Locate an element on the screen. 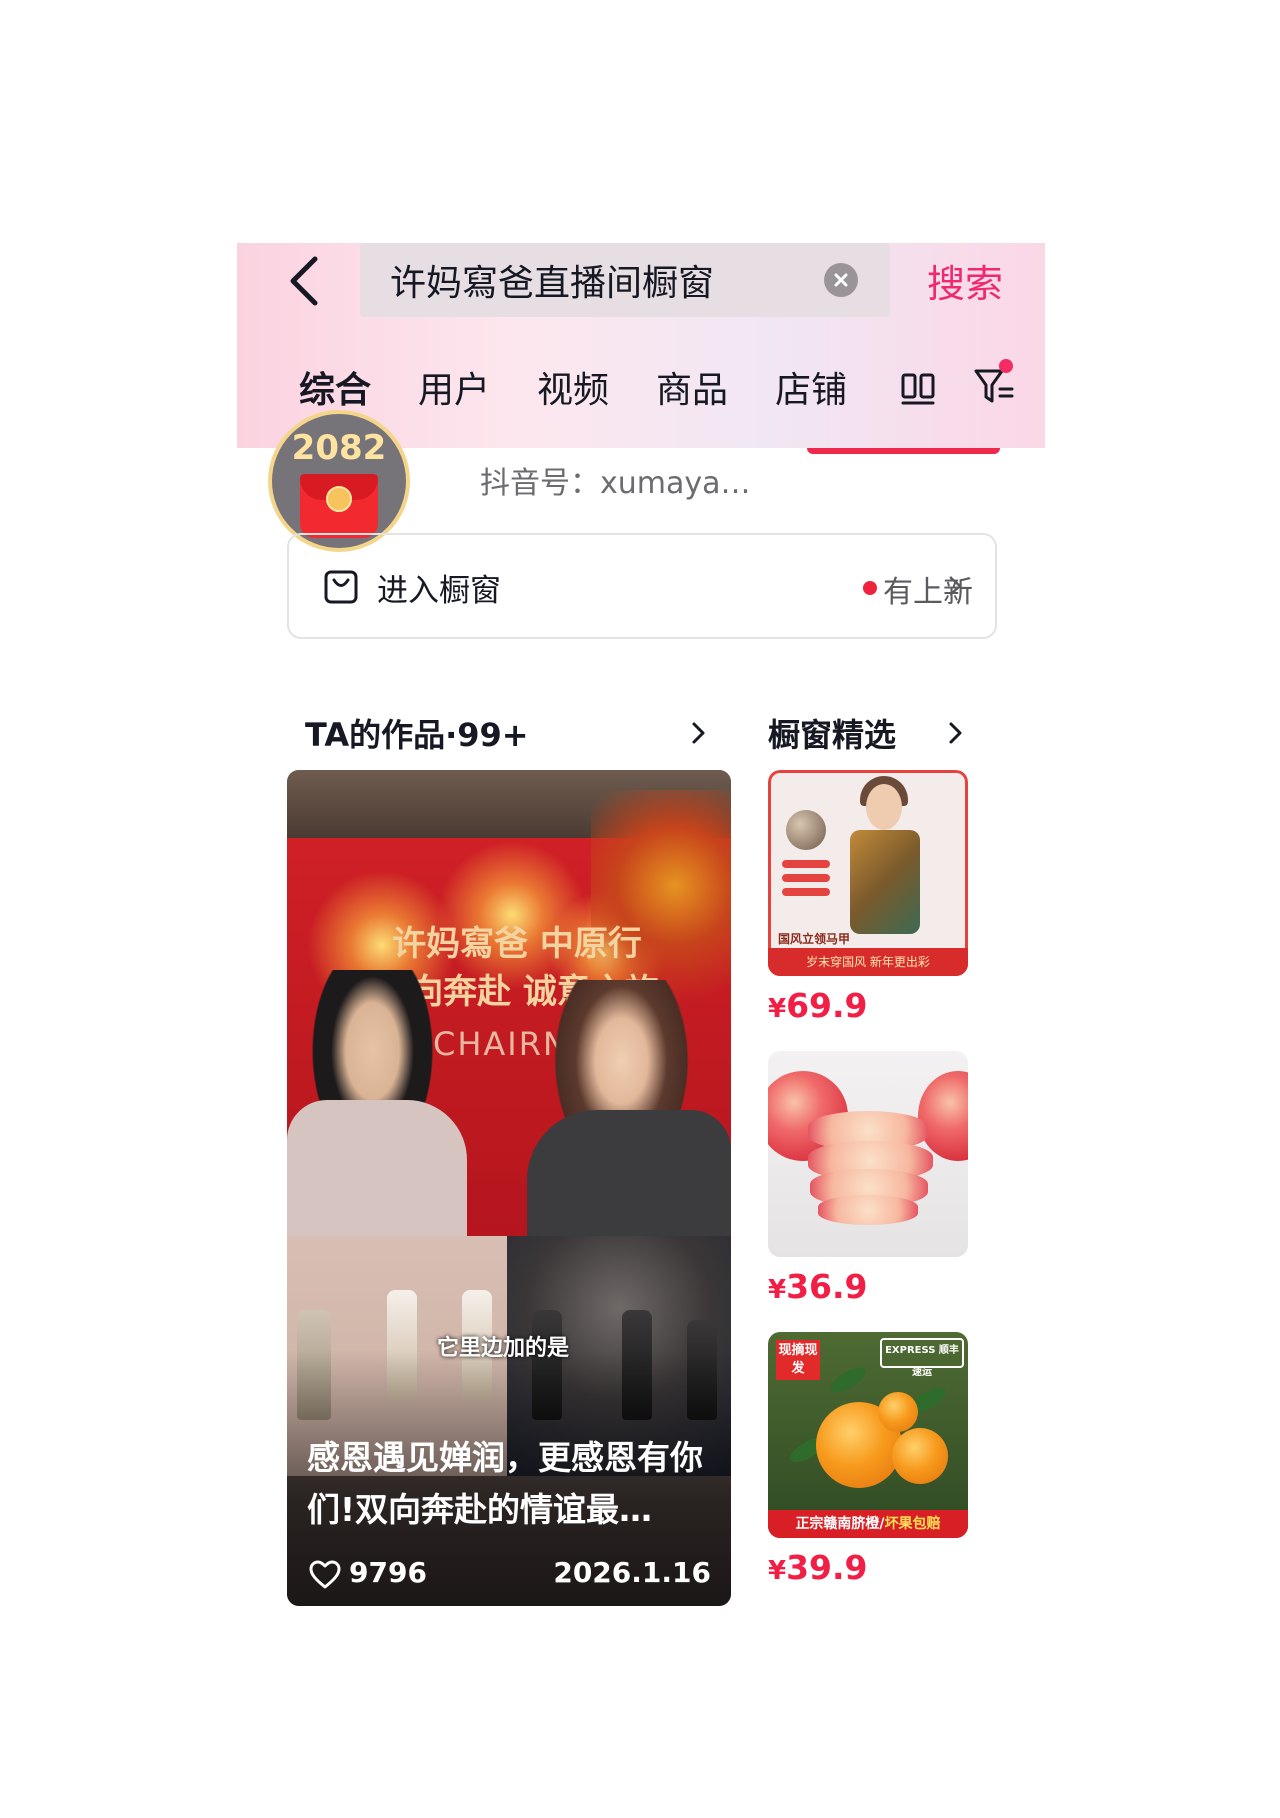  product-card: ¥36.9 is located at coordinates (868, 1181).